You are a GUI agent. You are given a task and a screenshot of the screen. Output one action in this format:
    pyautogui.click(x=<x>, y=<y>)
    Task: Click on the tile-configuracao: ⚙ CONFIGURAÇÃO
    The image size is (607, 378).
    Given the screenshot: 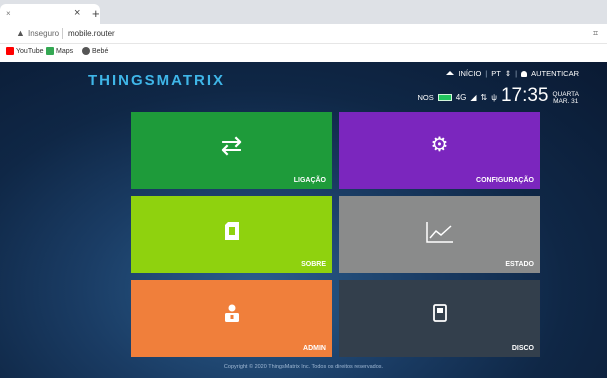 What is the action you would take?
    pyautogui.click(x=439, y=150)
    